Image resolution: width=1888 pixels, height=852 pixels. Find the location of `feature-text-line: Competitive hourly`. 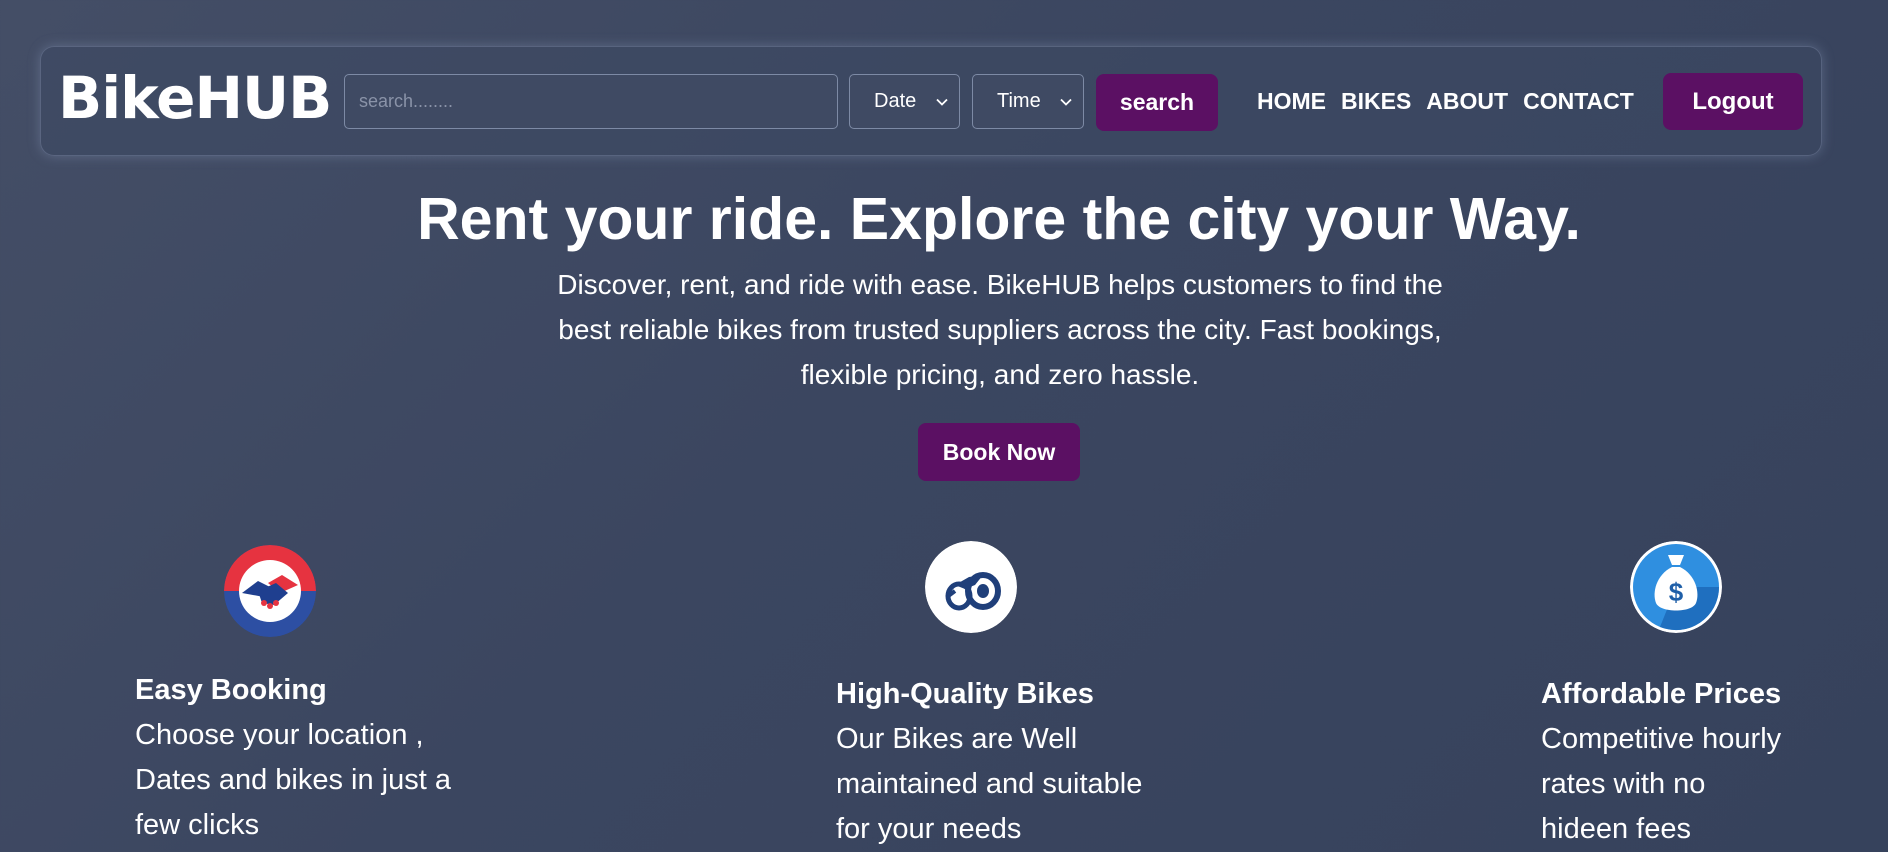

feature-text-line: Competitive hourly is located at coordinates (1661, 739).